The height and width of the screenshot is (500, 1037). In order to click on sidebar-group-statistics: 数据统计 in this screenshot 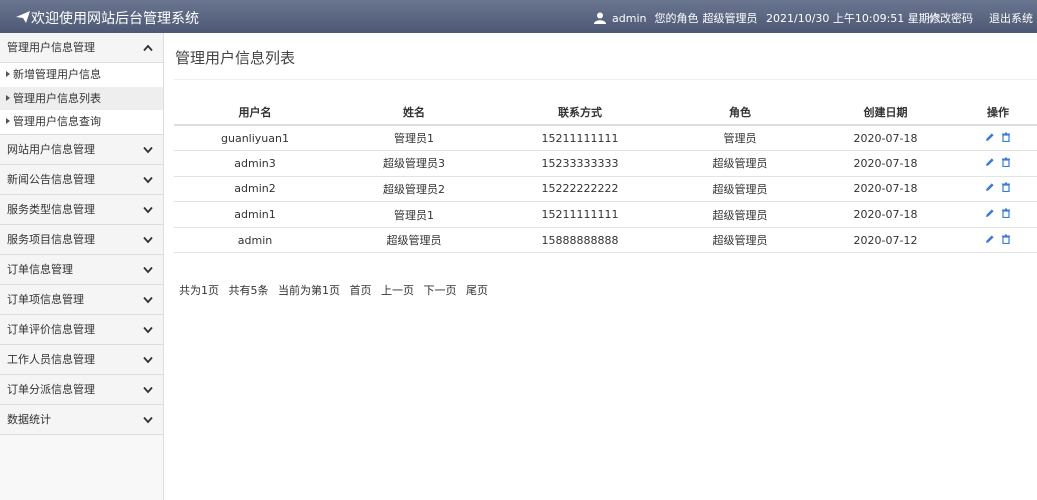, I will do `click(81, 419)`.